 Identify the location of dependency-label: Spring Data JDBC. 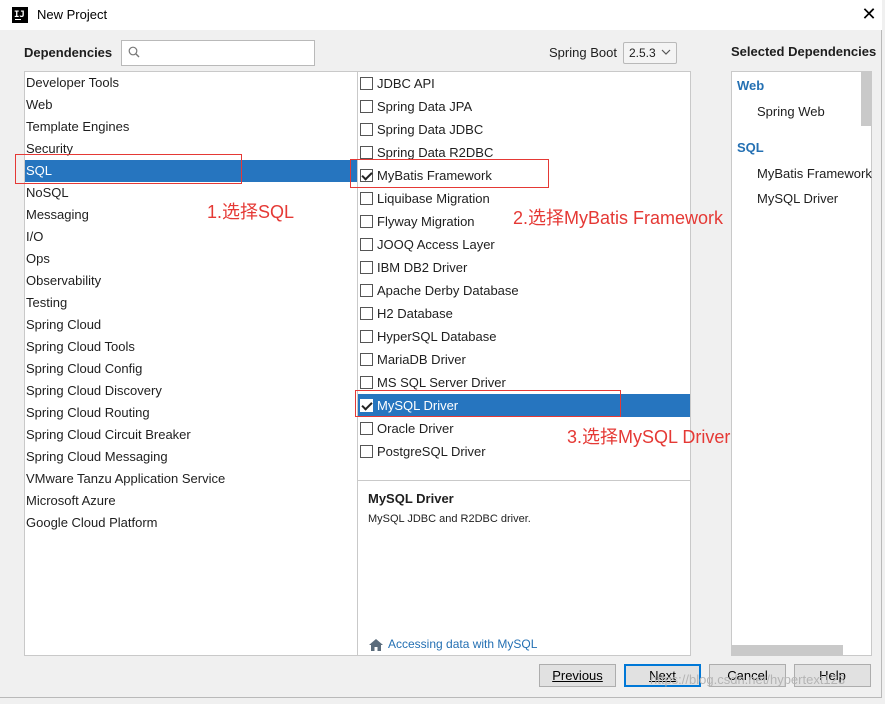
(430, 129).